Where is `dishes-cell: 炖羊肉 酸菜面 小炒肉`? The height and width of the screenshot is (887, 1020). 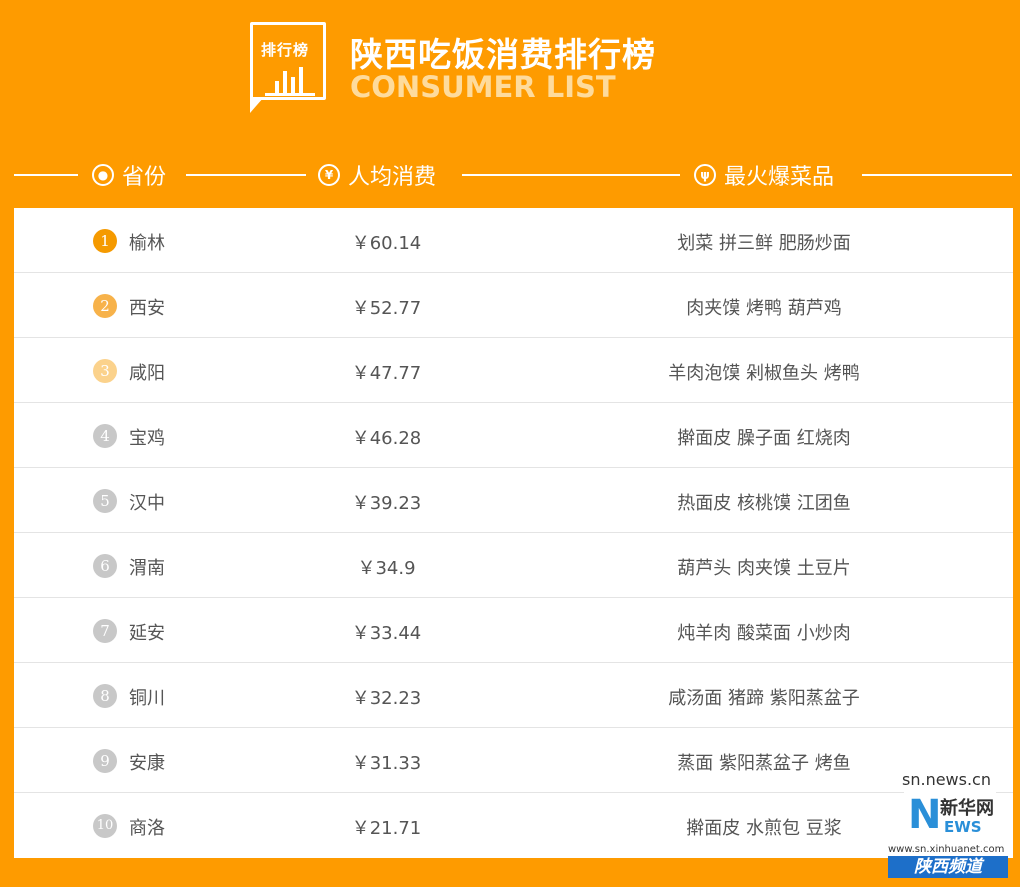
dishes-cell: 炖羊肉 酸菜面 小炒肉 is located at coordinates (764, 633).